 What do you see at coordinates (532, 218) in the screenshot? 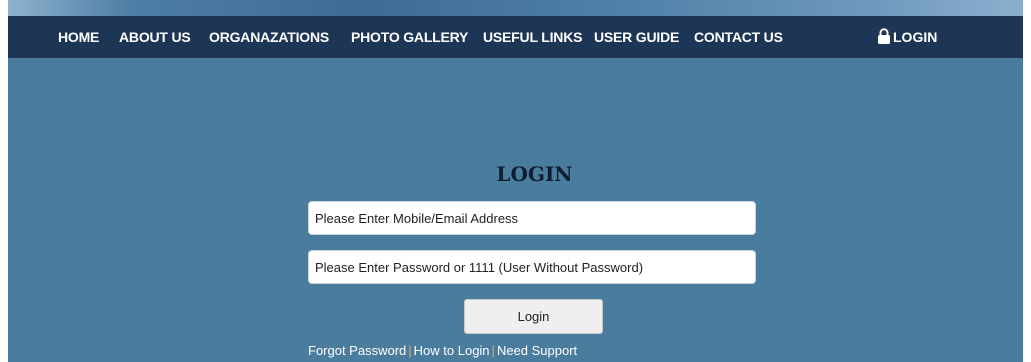
I see `email-field` at bounding box center [532, 218].